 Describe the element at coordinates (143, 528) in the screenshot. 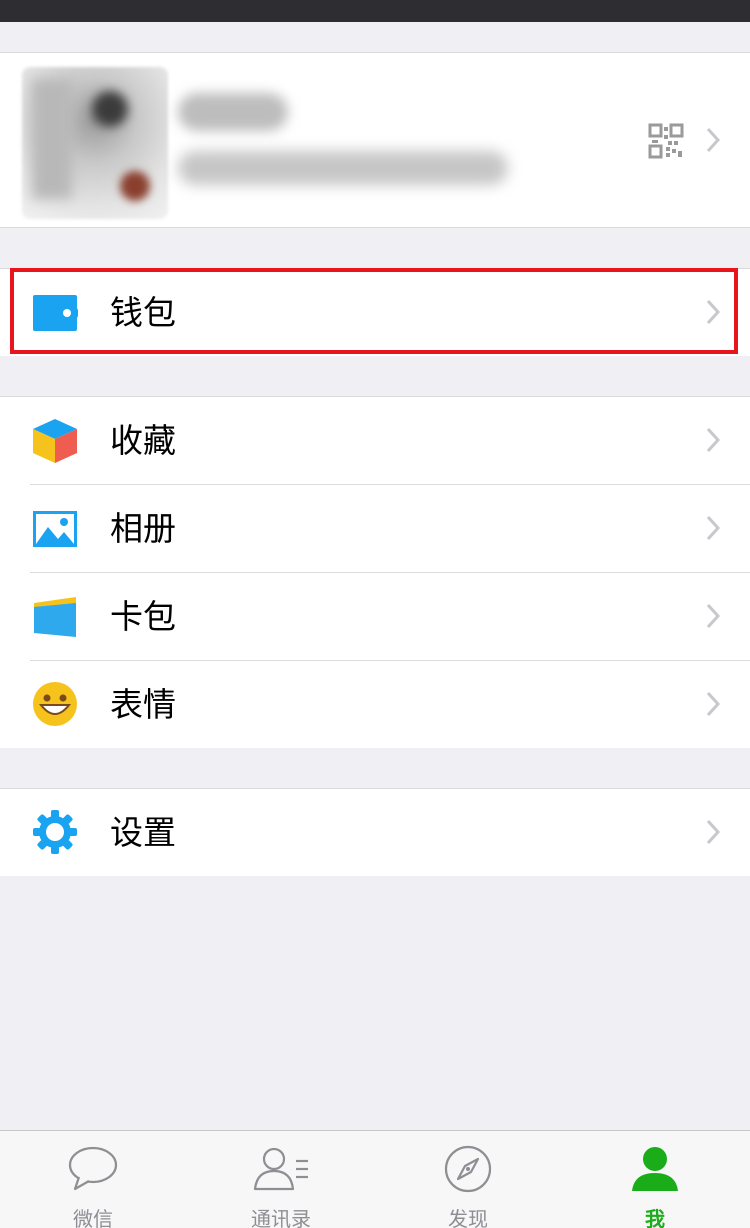

I see `menu-item-label: 相册` at that location.